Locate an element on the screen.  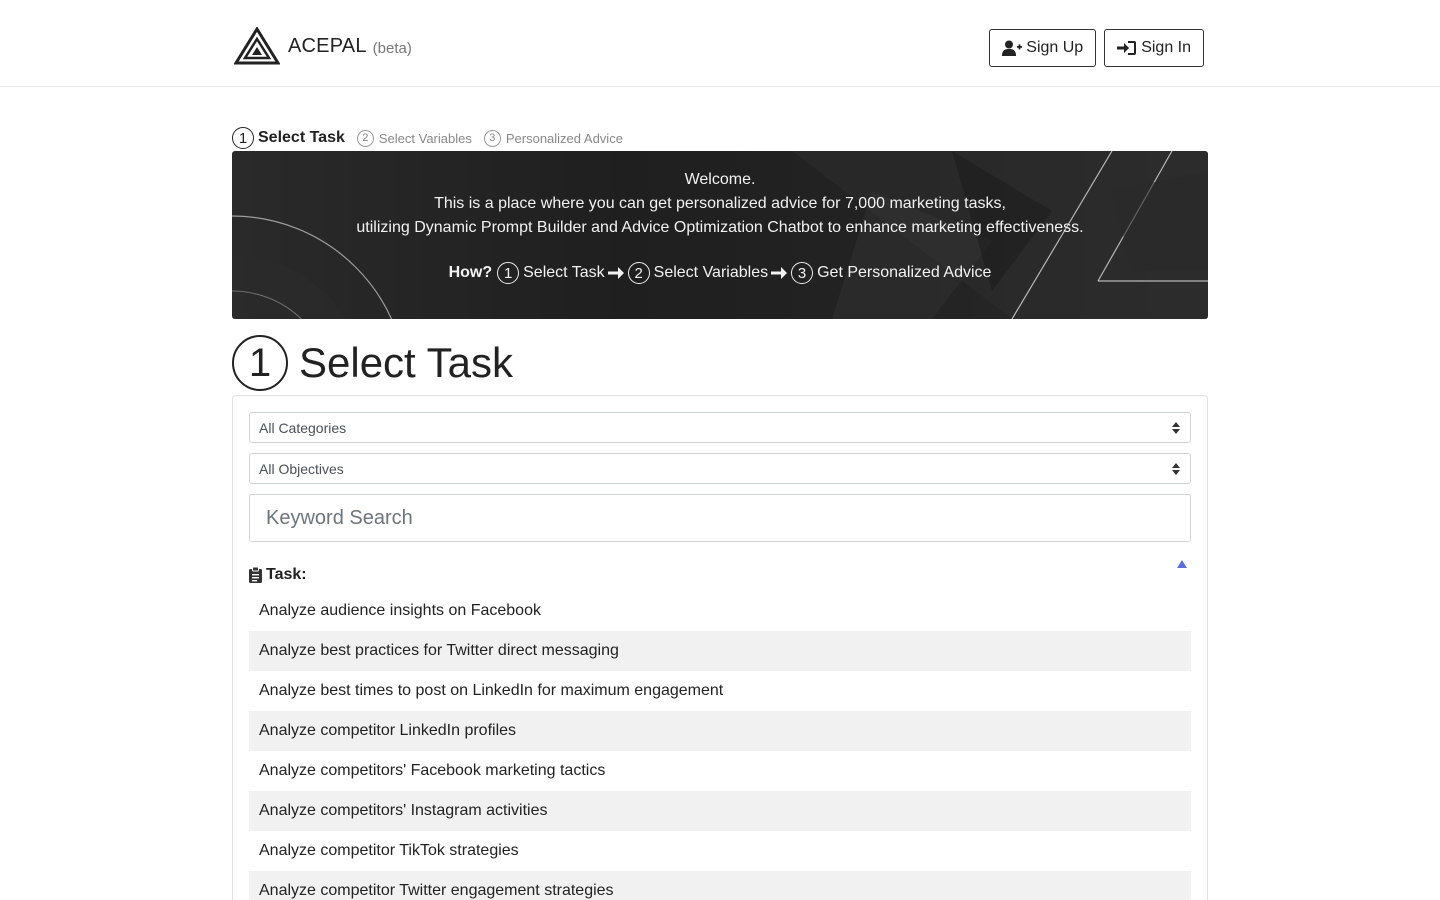
task-label: Task: is located at coordinates (286, 574).